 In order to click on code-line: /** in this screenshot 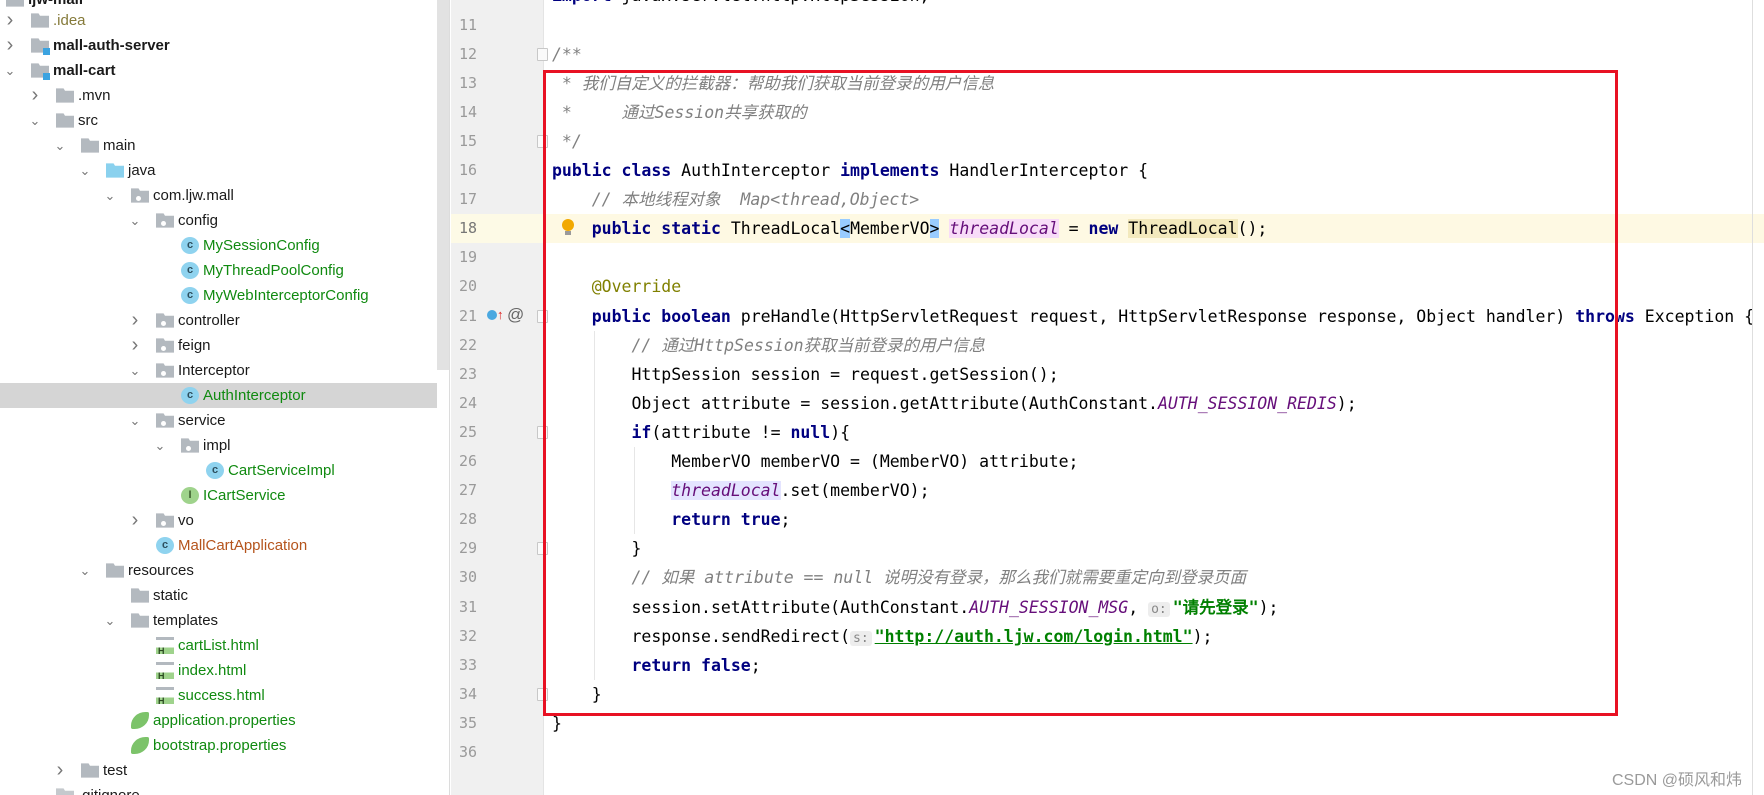, I will do `click(567, 54)`.